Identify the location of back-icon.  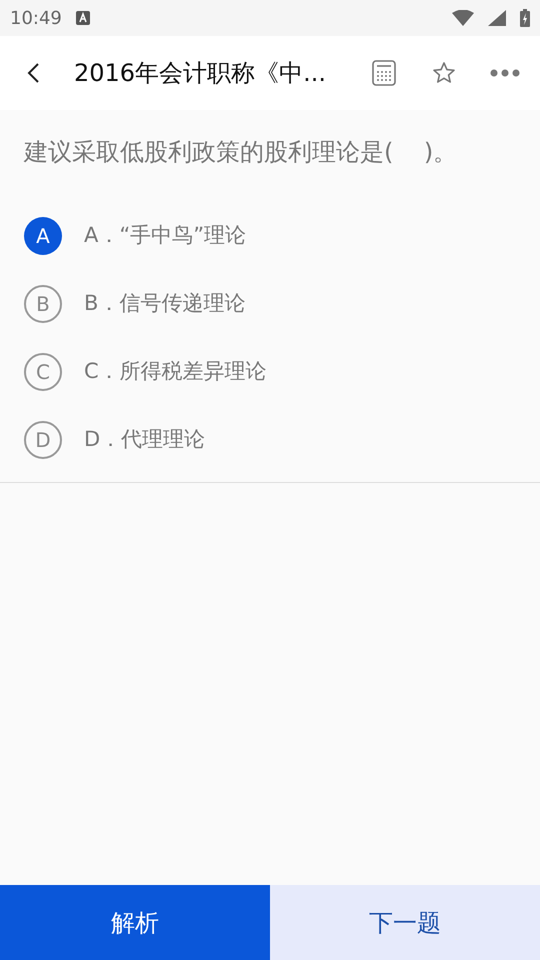
(33, 73).